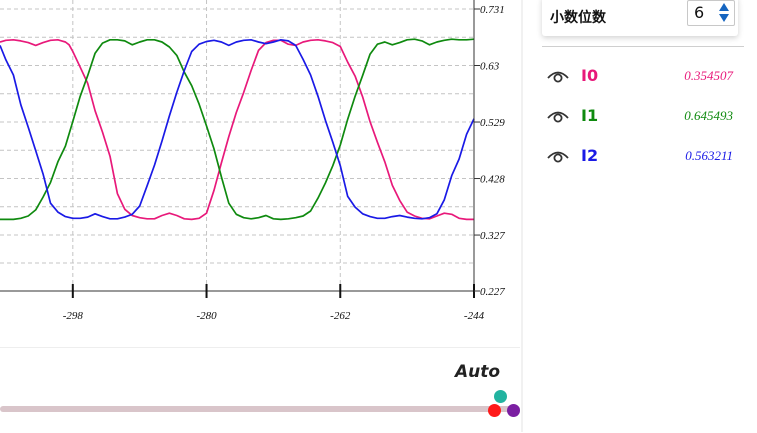 The height and width of the screenshot is (433, 757). I want to click on legend-series-name: I2, so click(590, 155).